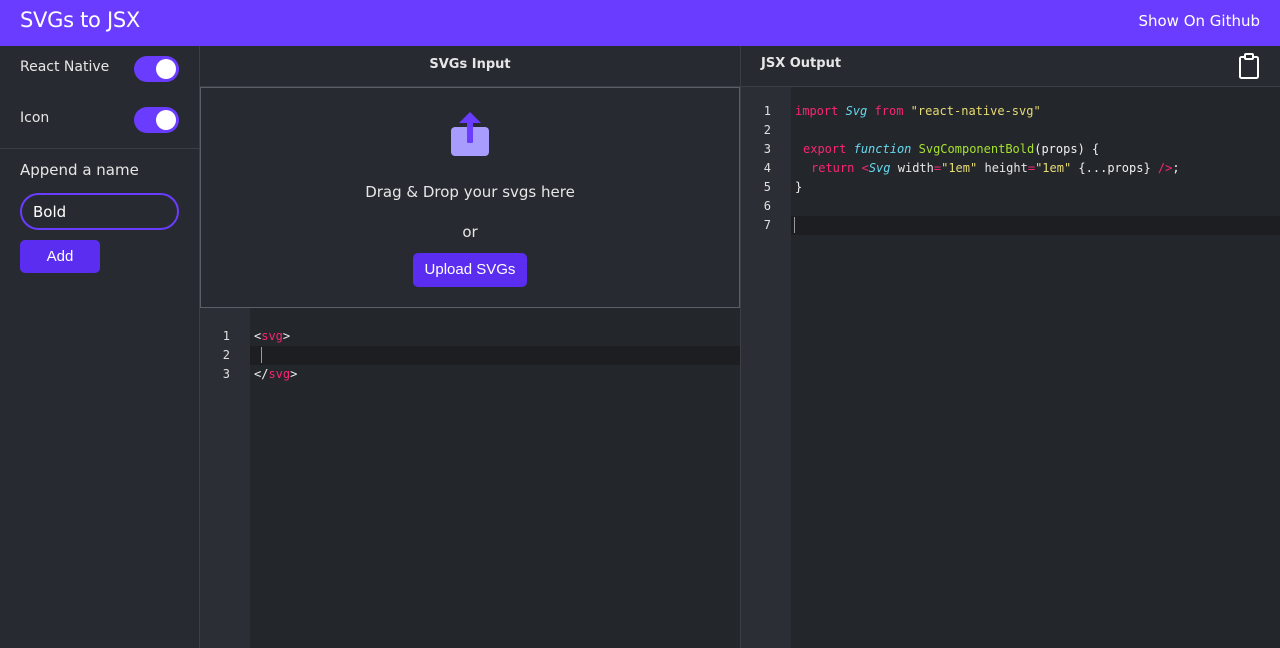  Describe the element at coordinates (1249, 66) in the screenshot. I see `clipboard-icon` at that location.